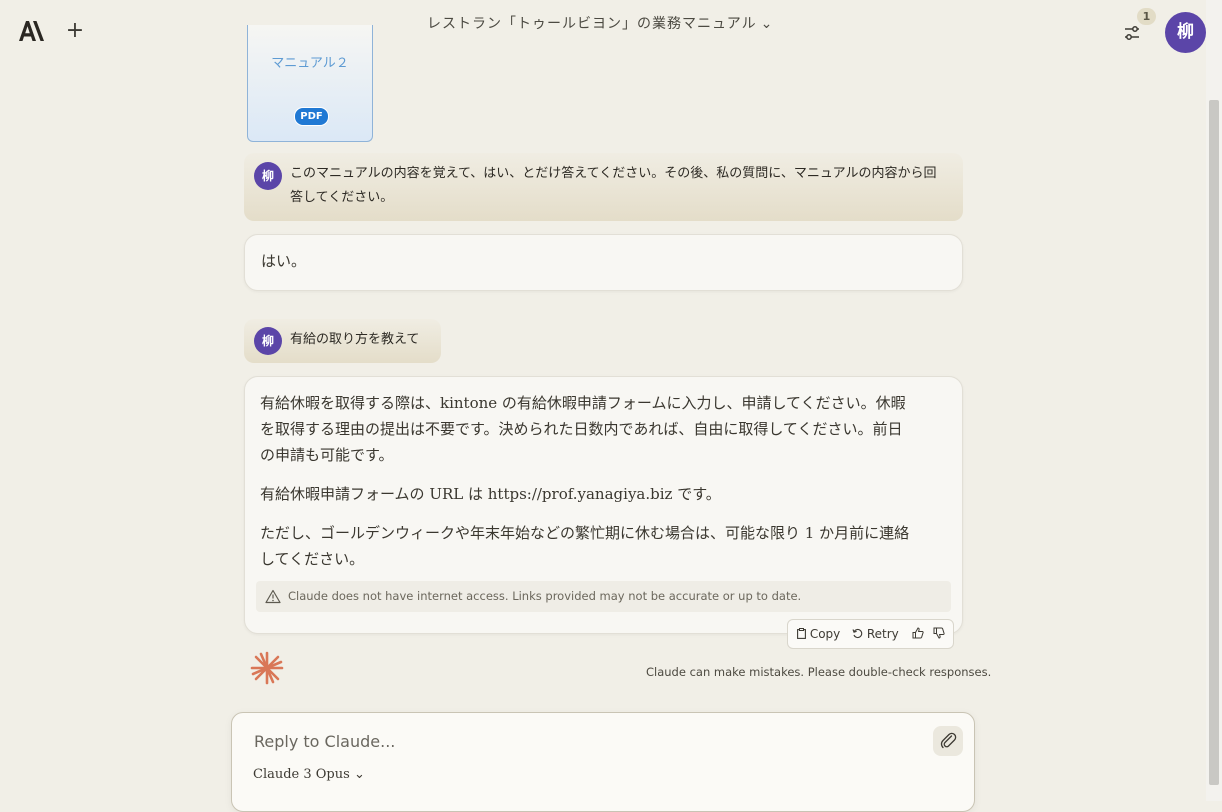  I want to click on user-message-text: 有給の取り方を教えて, so click(355, 339).